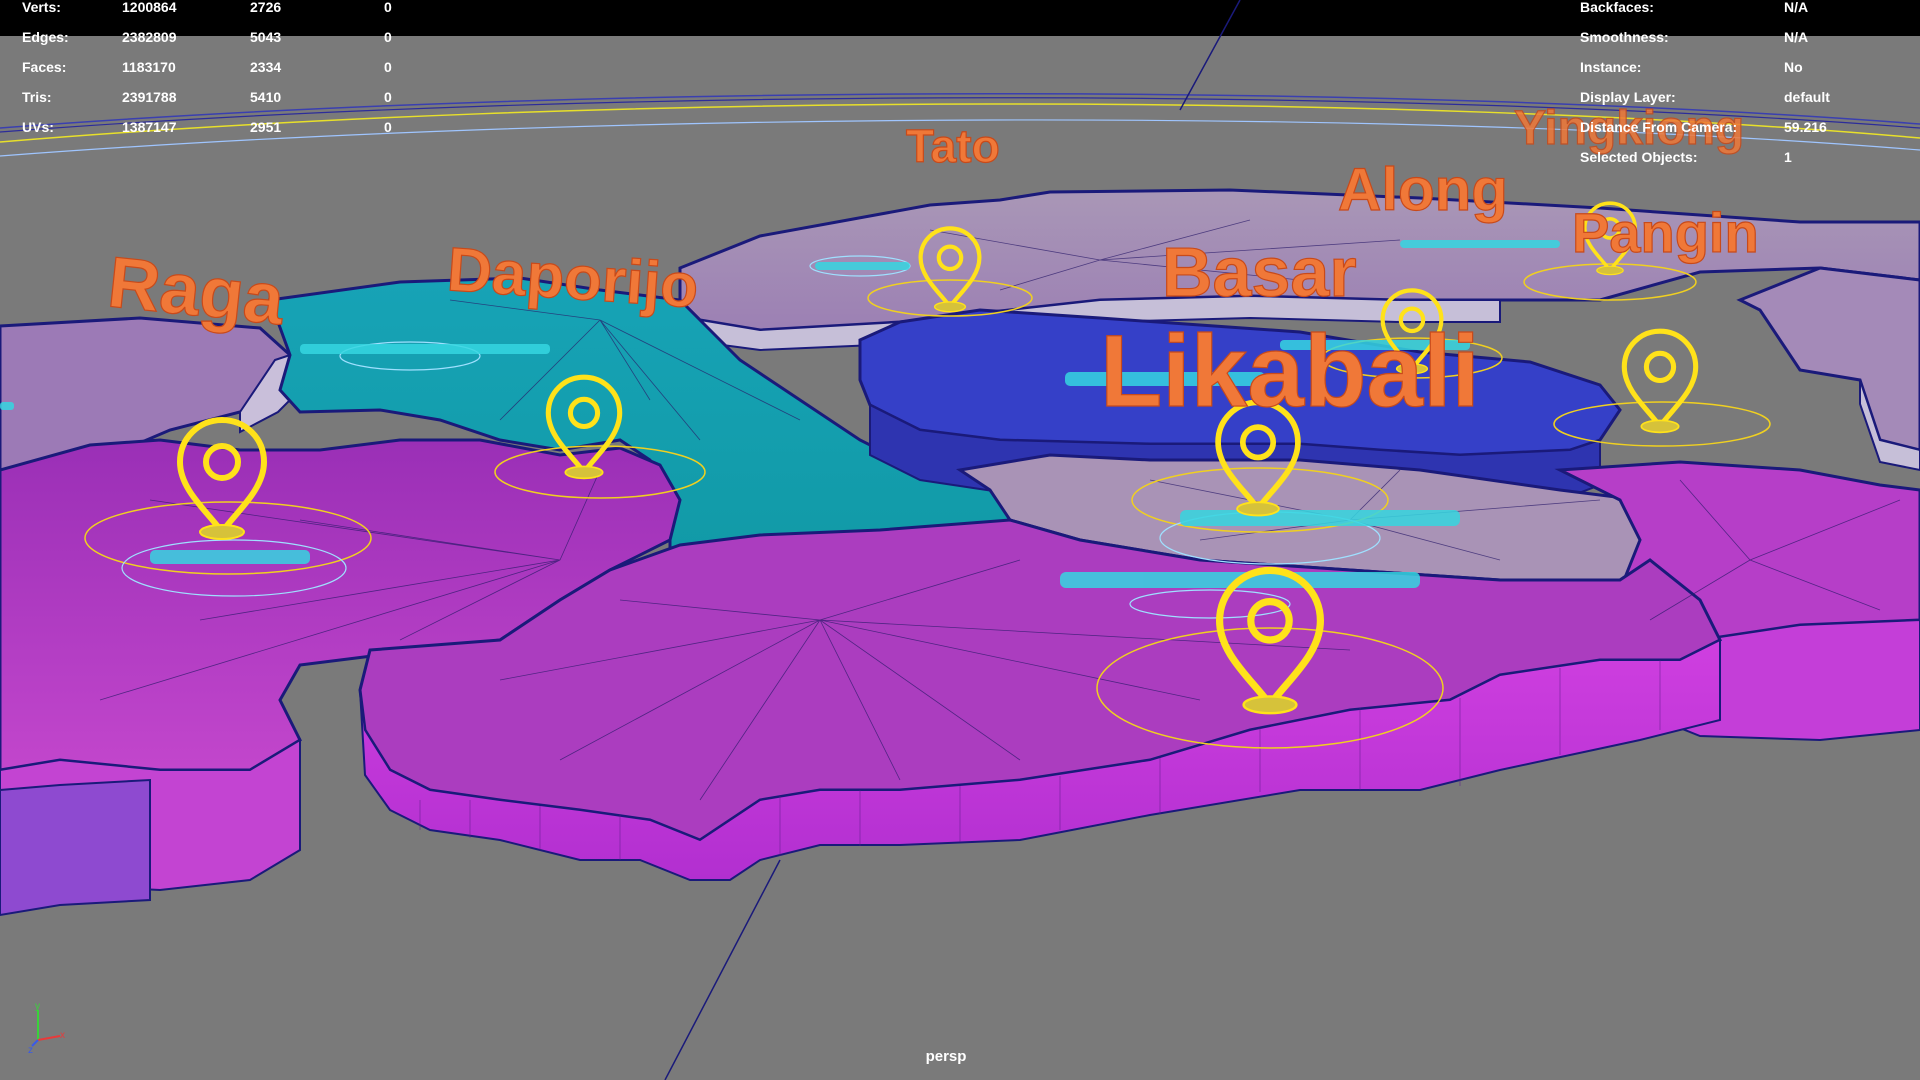  I want to click on hud-info-value: 59.216, so click(1805, 127).